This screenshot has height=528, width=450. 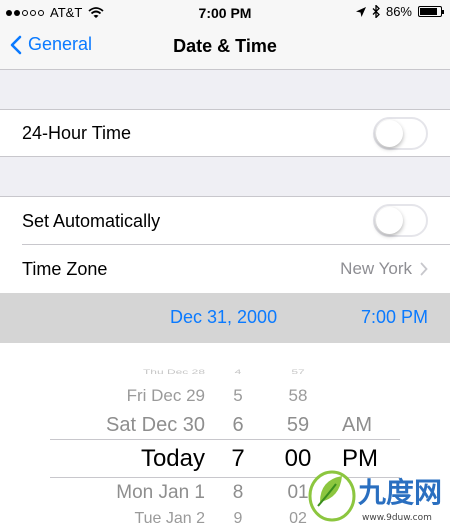 I want to click on svg-text: 九度网, so click(x=400, y=492).